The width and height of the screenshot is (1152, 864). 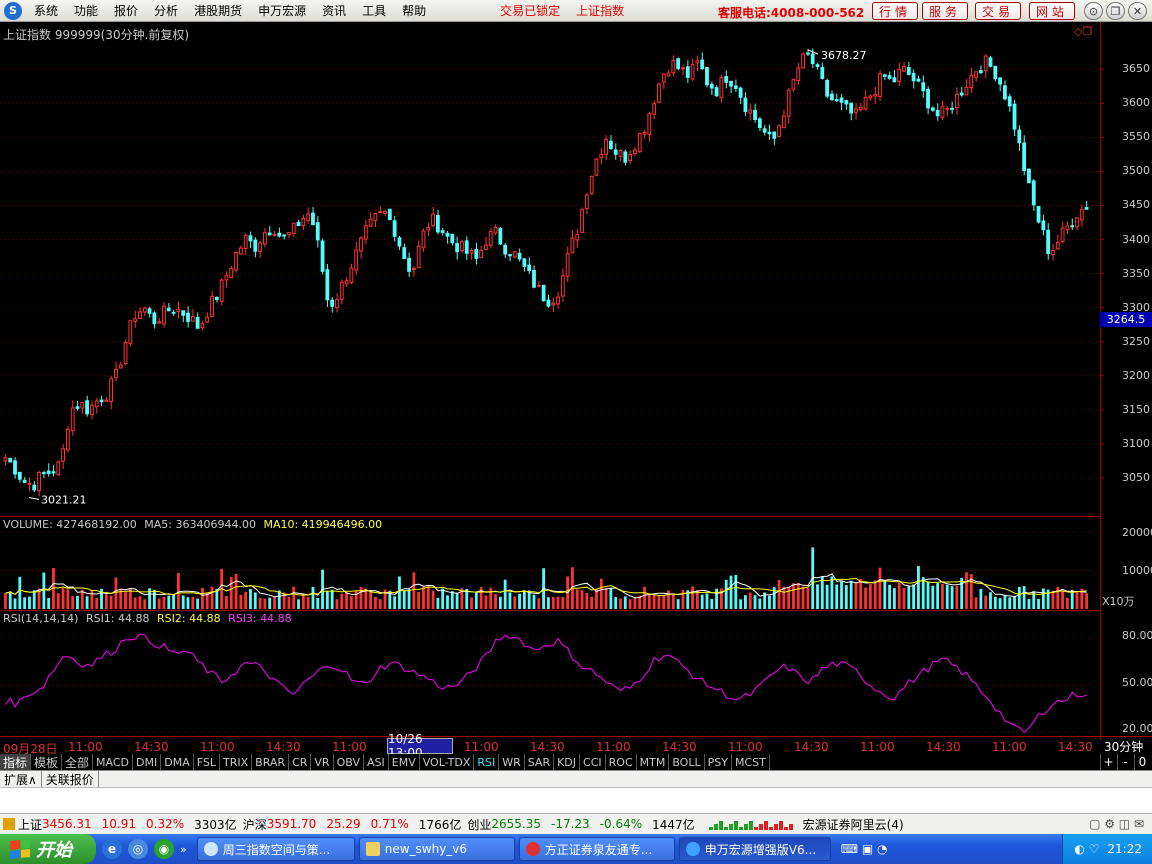 I want to click on tab-kdj: KDJ, so click(x=567, y=762).